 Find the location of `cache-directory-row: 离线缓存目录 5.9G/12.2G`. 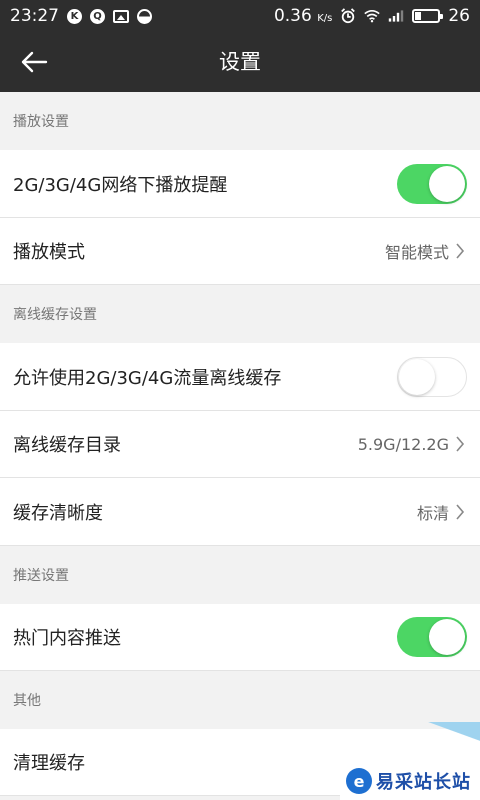

cache-directory-row: 离线缓存目录 5.9G/12.2G is located at coordinates (240, 444).